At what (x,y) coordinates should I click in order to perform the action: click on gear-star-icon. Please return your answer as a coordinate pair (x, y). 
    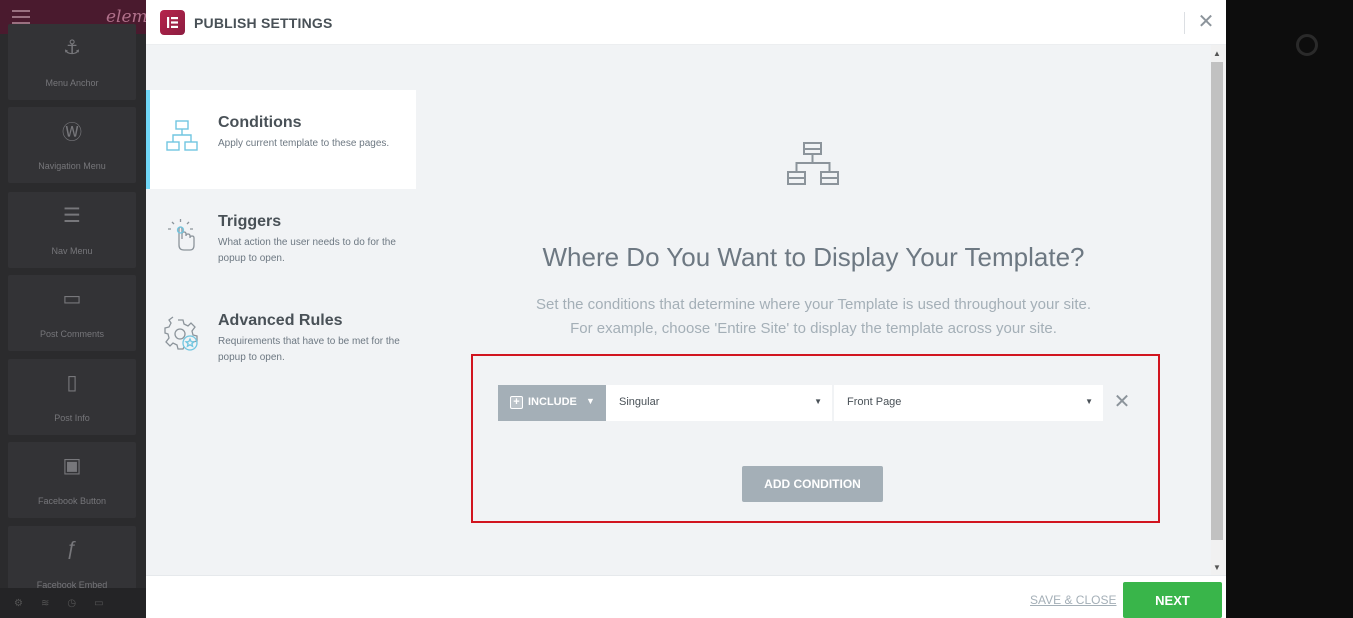
    Looking at the image, I should click on (181, 333).